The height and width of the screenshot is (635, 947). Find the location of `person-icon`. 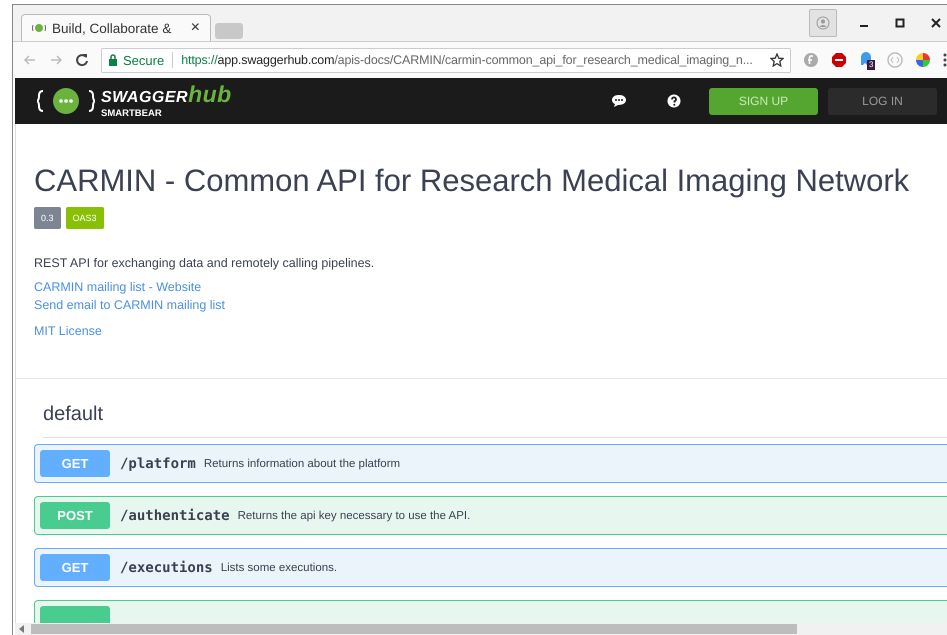

person-icon is located at coordinates (823, 23).